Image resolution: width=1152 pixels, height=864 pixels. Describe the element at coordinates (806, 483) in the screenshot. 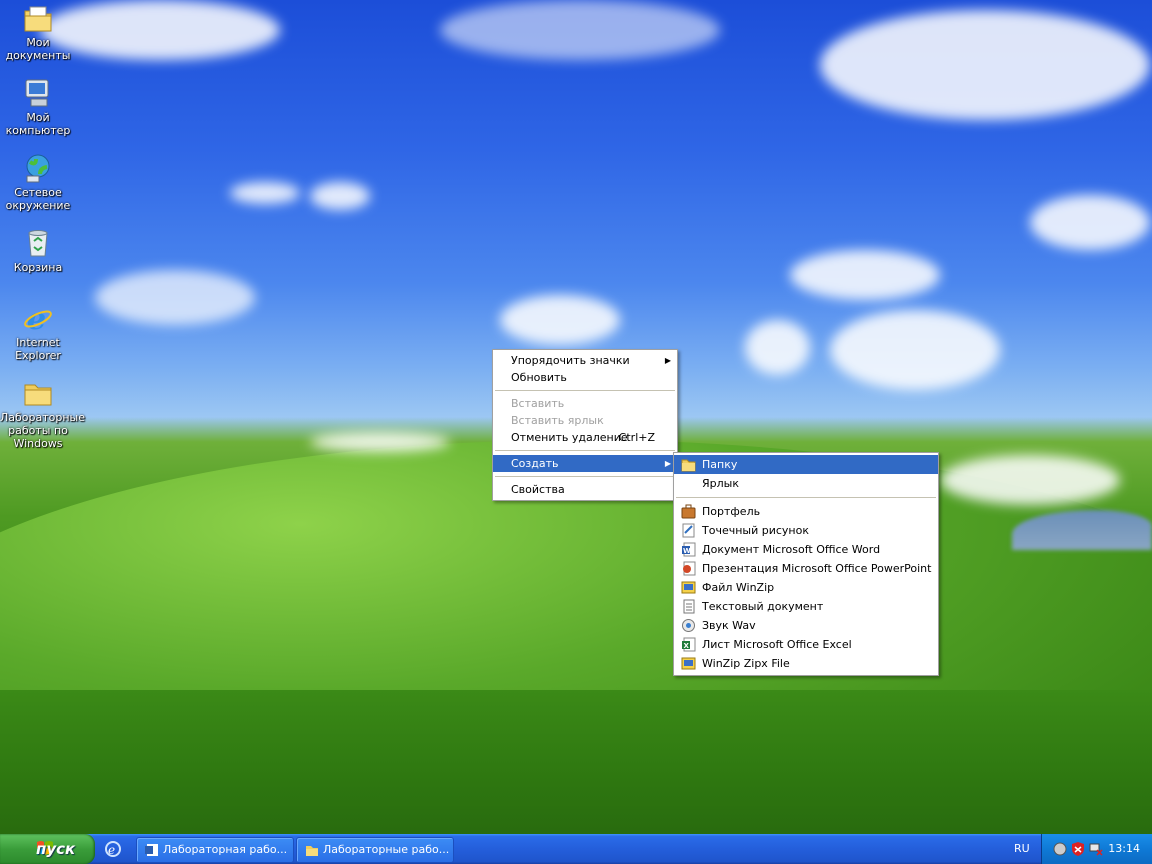

I see `submenu-item-shortcut: Ярлык` at that location.